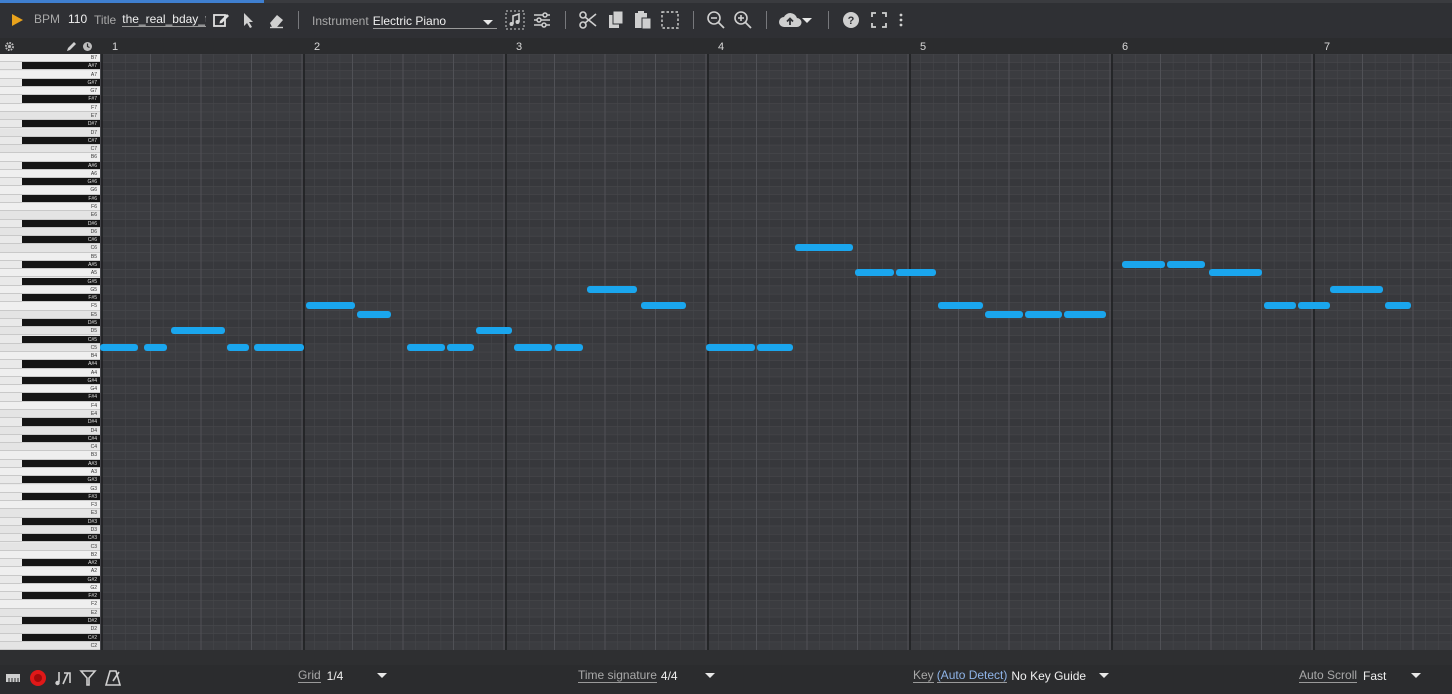 Image resolution: width=1452 pixels, height=694 pixels. Describe the element at coordinates (50, 381) in the screenshot. I see `piano-key: G#4` at that location.